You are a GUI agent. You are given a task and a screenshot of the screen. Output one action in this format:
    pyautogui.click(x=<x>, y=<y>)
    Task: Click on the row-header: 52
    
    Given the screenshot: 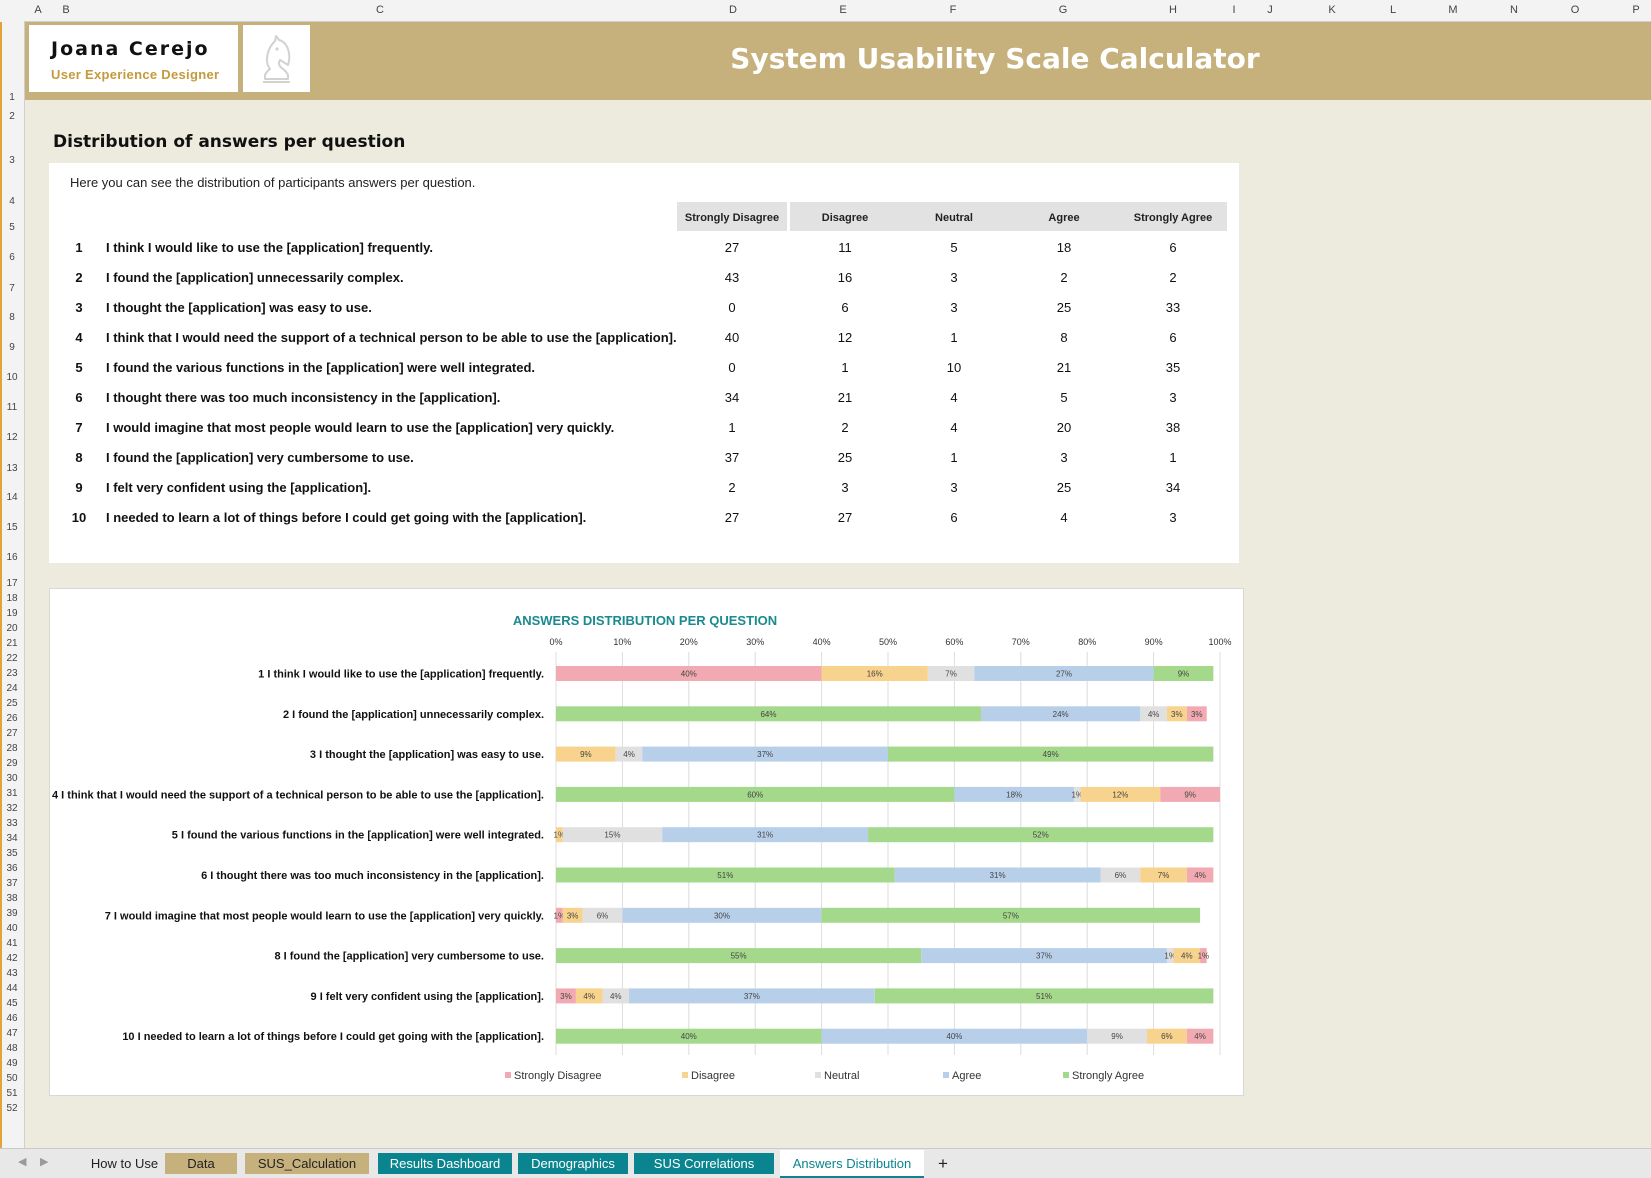 What is the action you would take?
    pyautogui.click(x=12, y=1108)
    